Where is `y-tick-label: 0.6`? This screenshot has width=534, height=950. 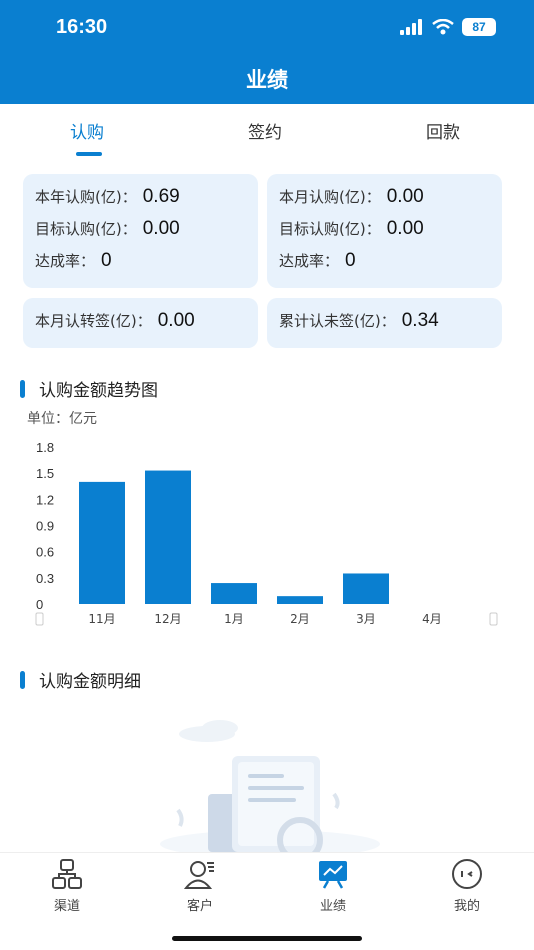
y-tick-label: 0.6 is located at coordinates (45, 552).